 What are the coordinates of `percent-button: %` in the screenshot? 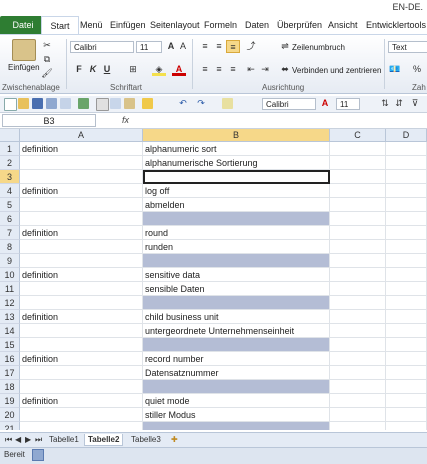 It's located at (417, 69).